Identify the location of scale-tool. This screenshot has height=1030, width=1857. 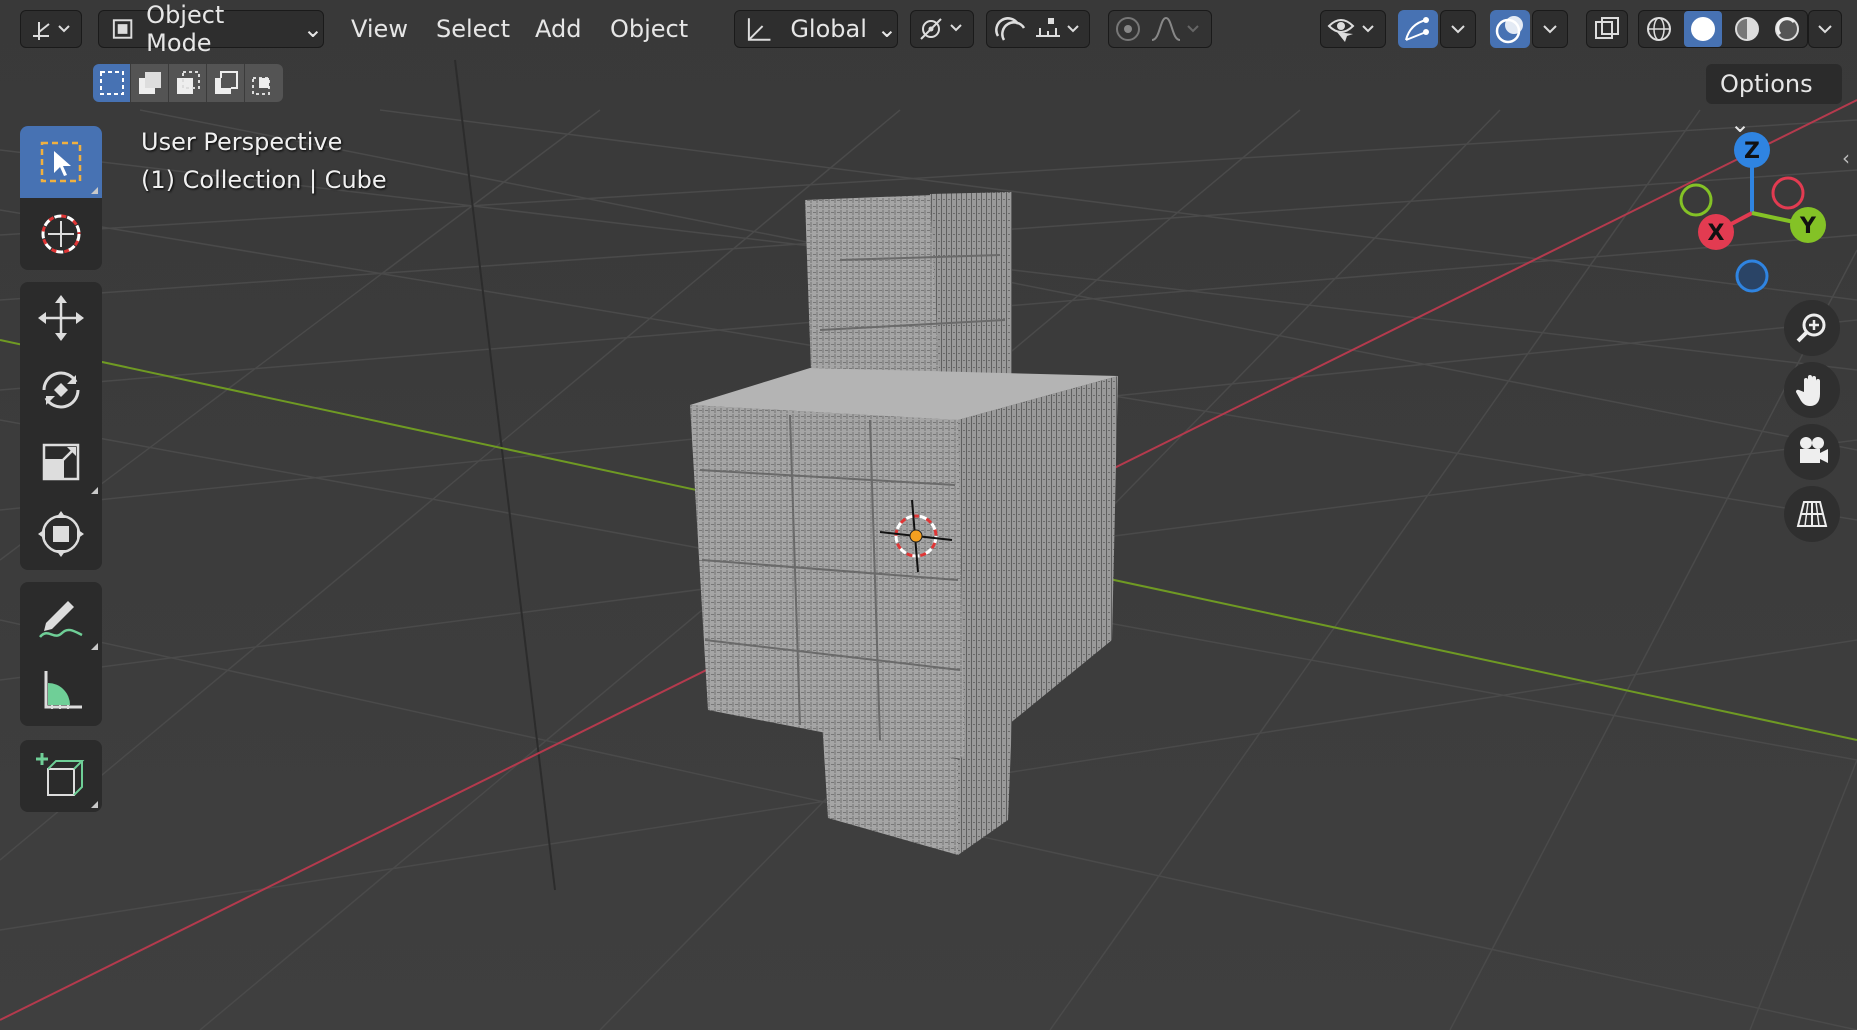
(61, 462).